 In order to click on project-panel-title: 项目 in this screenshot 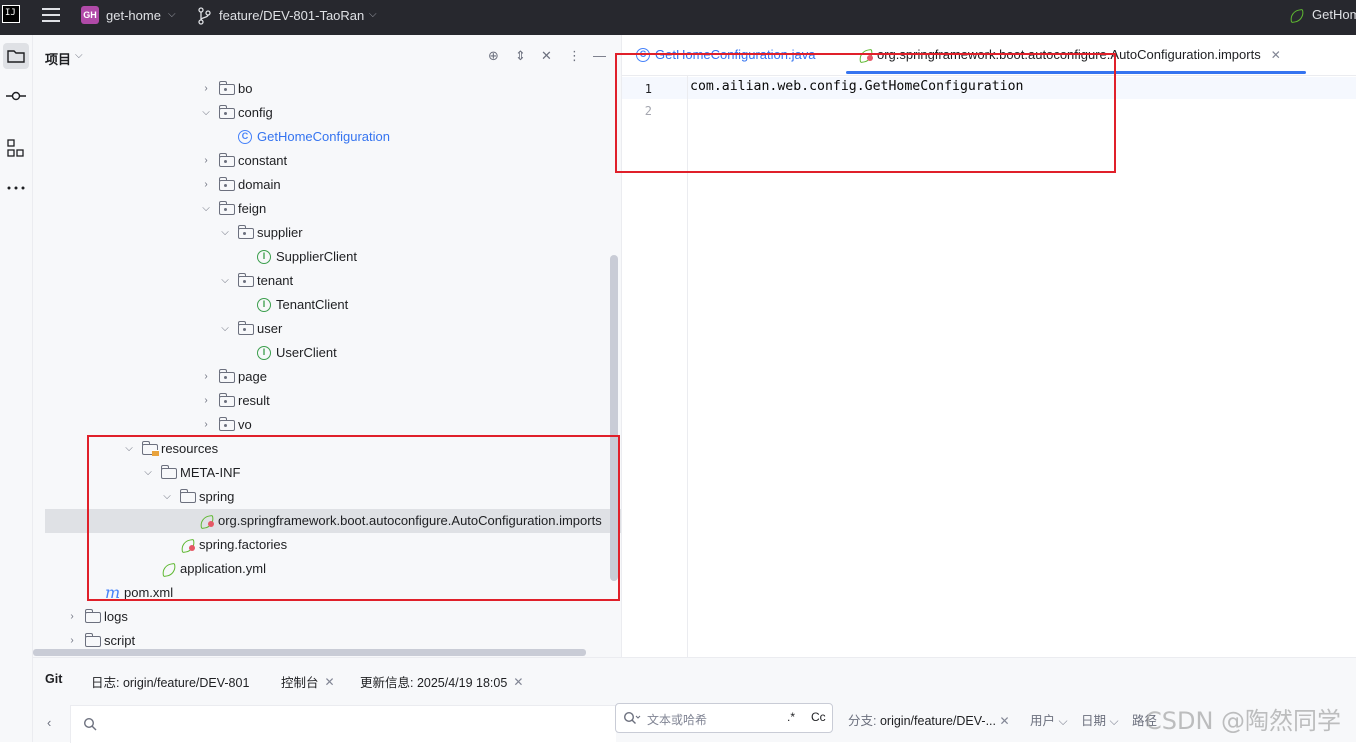, I will do `click(58, 58)`.